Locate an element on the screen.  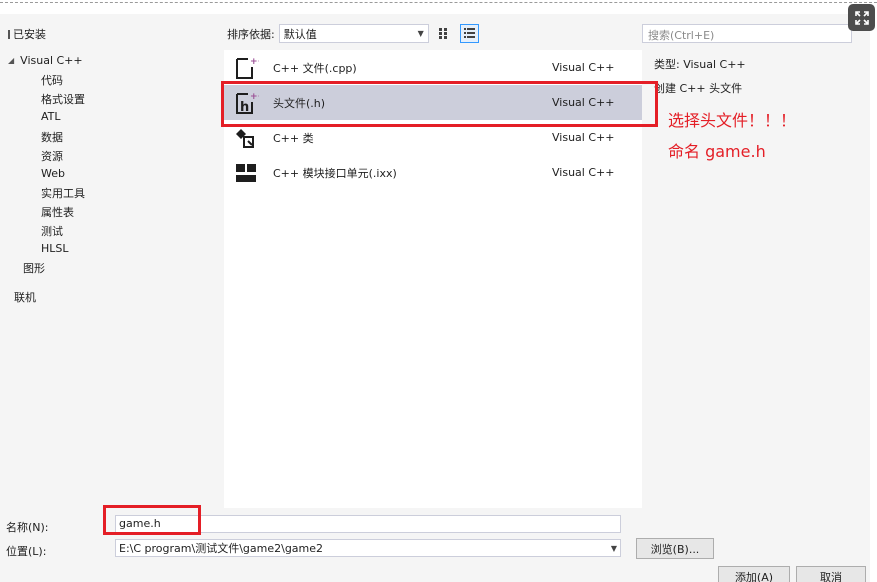
list-view-button is located at coordinates (469, 33).